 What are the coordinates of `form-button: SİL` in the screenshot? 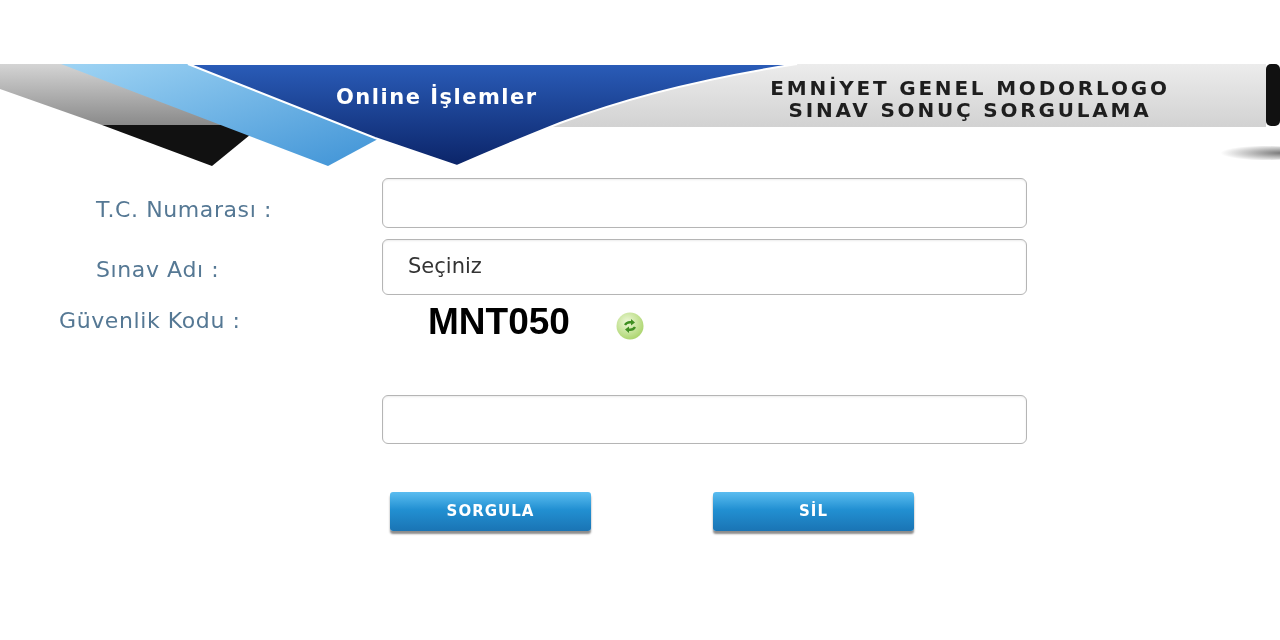 It's located at (813, 511).